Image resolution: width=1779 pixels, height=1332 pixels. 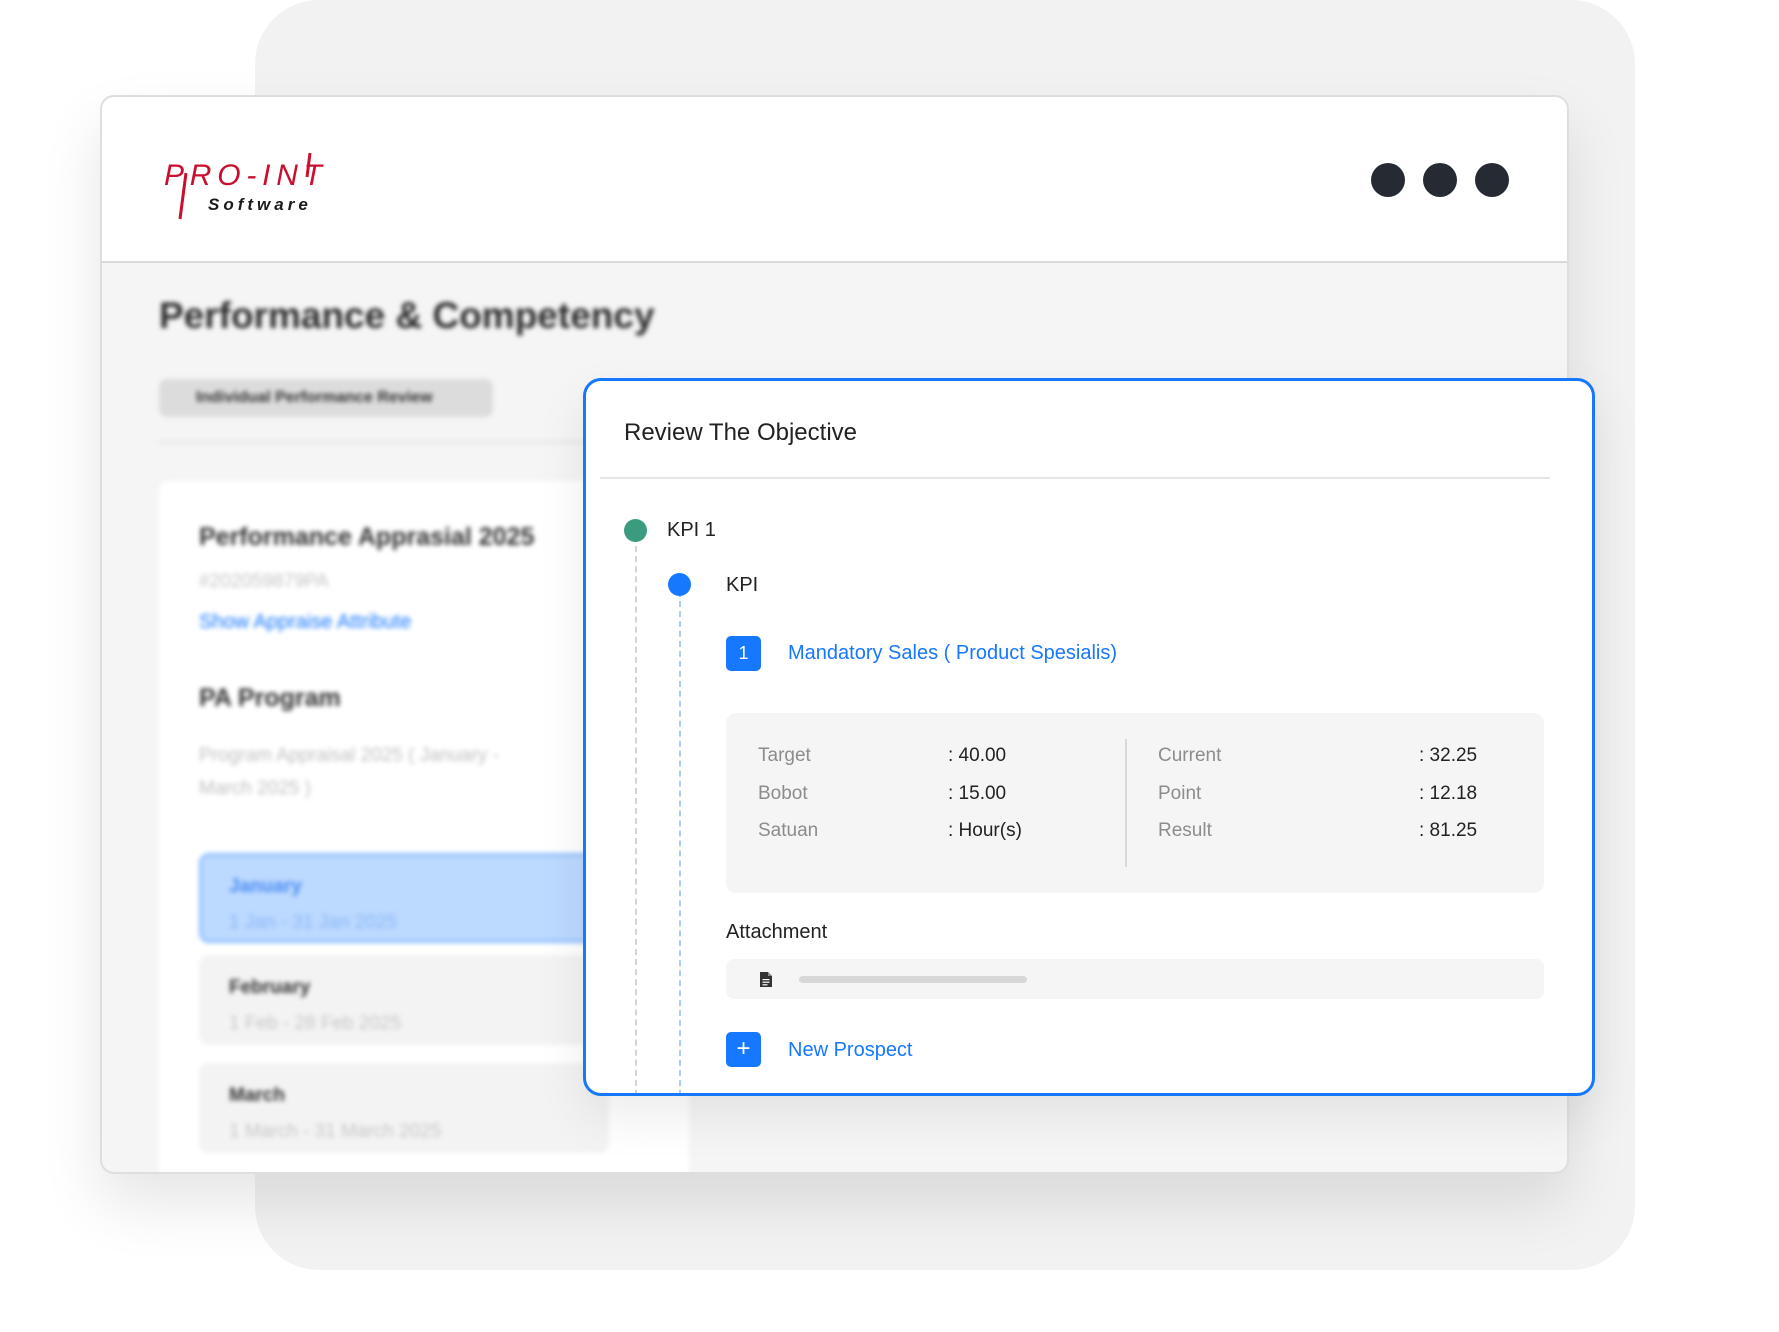 I want to click on stat-value-current: : 32.25, so click(x=1448, y=755).